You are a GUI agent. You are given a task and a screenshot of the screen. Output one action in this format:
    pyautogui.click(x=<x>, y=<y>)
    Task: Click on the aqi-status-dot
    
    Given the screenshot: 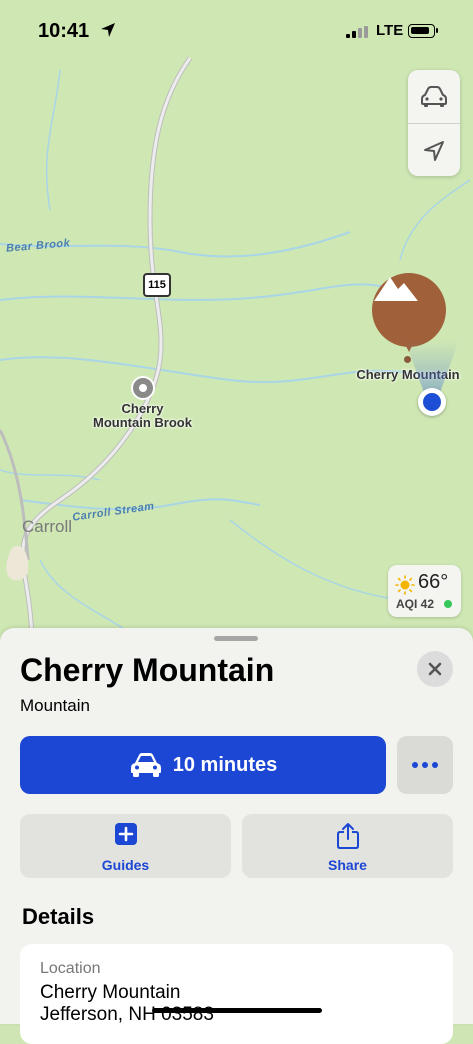 What is the action you would take?
    pyautogui.click(x=448, y=604)
    